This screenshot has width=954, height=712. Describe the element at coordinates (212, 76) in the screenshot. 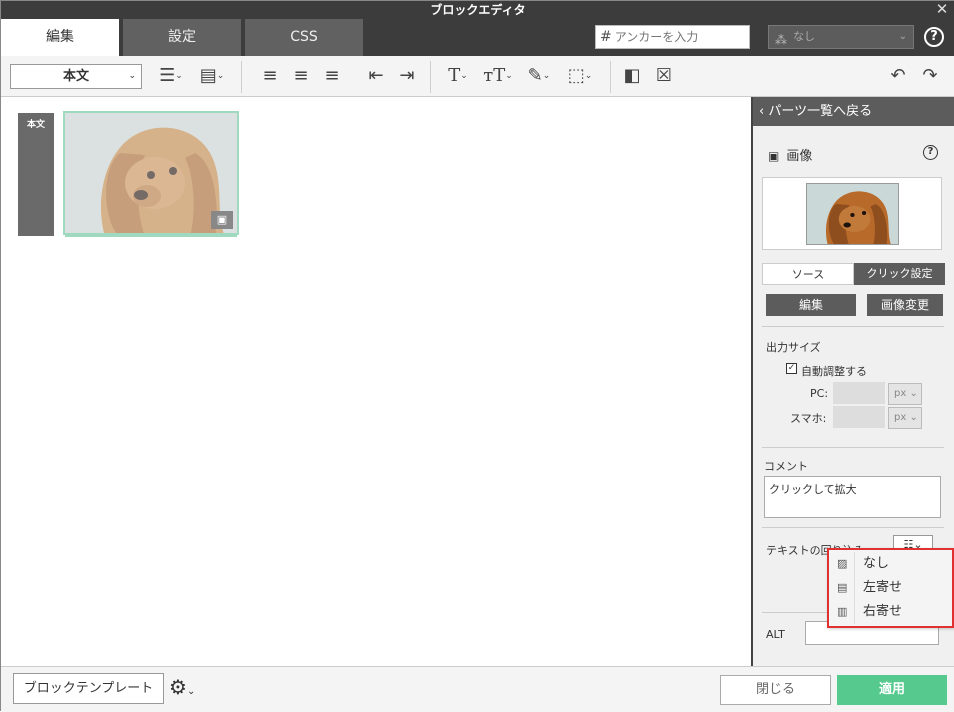

I see `block-format-icon: ▤⌄` at that location.